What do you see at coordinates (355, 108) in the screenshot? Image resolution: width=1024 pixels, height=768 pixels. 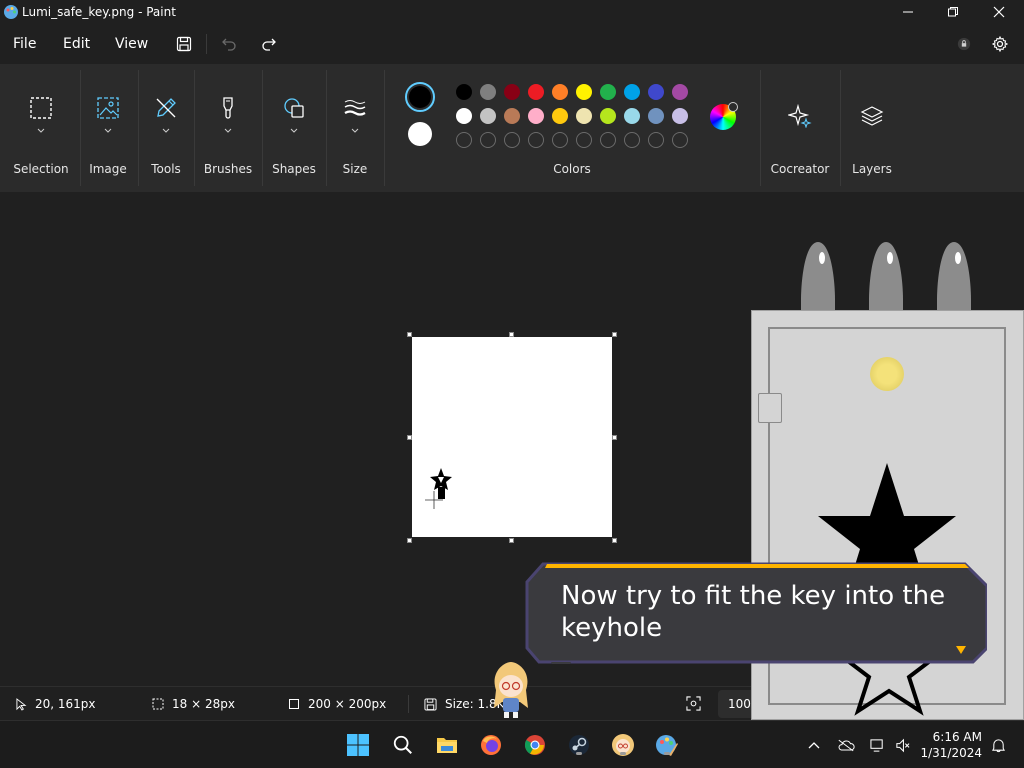 I see `stroke-size-icon` at bounding box center [355, 108].